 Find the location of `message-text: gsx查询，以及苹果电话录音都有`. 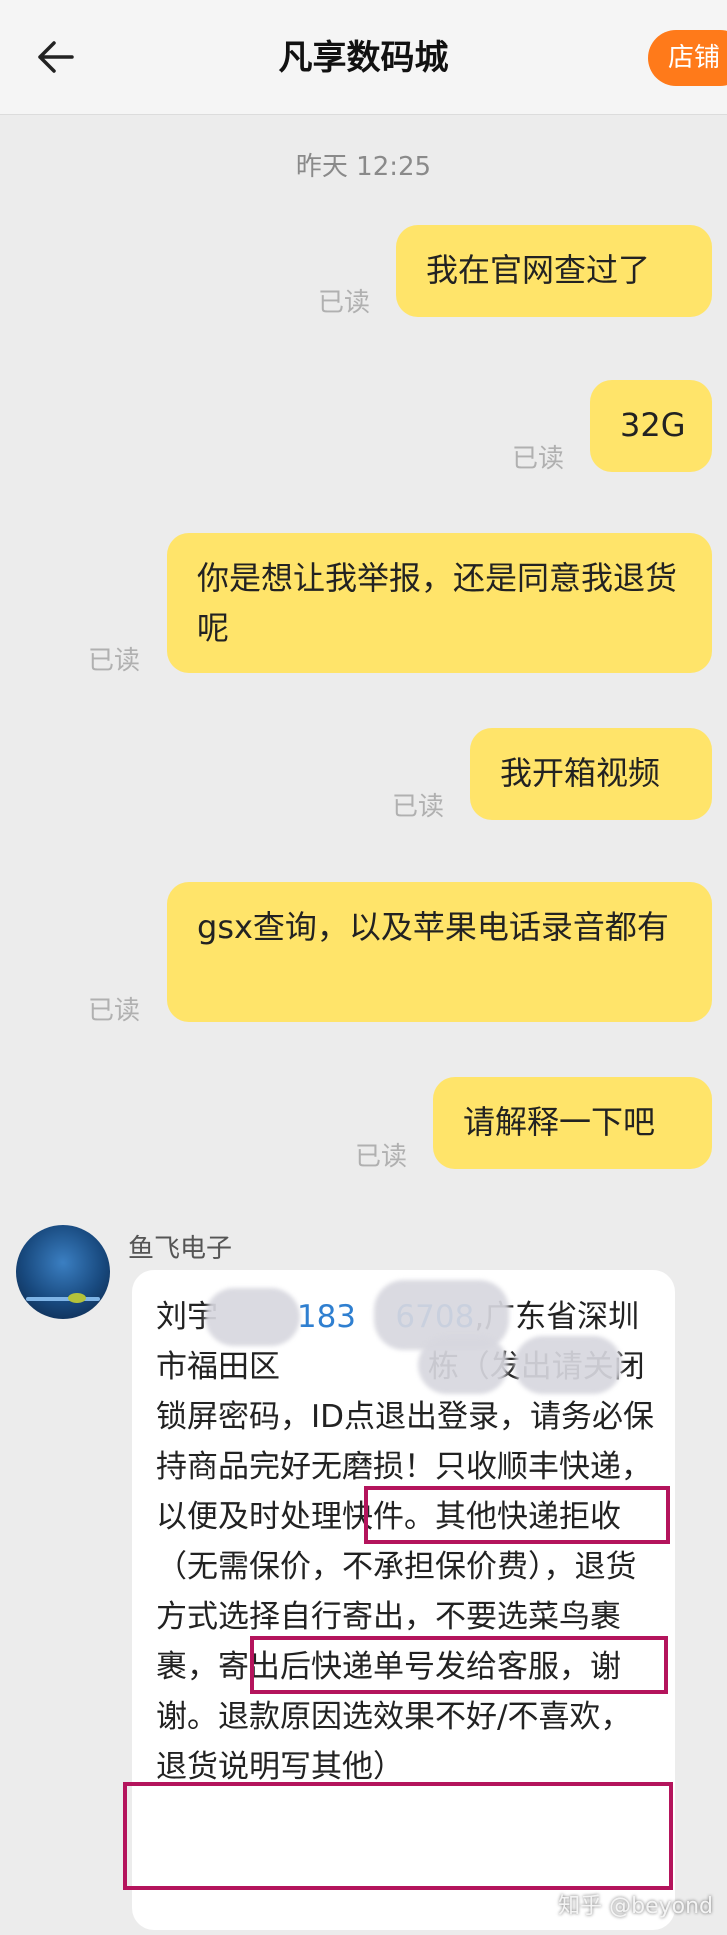

message-text: gsx查询，以及苹果电话录音都有 is located at coordinates (433, 927).